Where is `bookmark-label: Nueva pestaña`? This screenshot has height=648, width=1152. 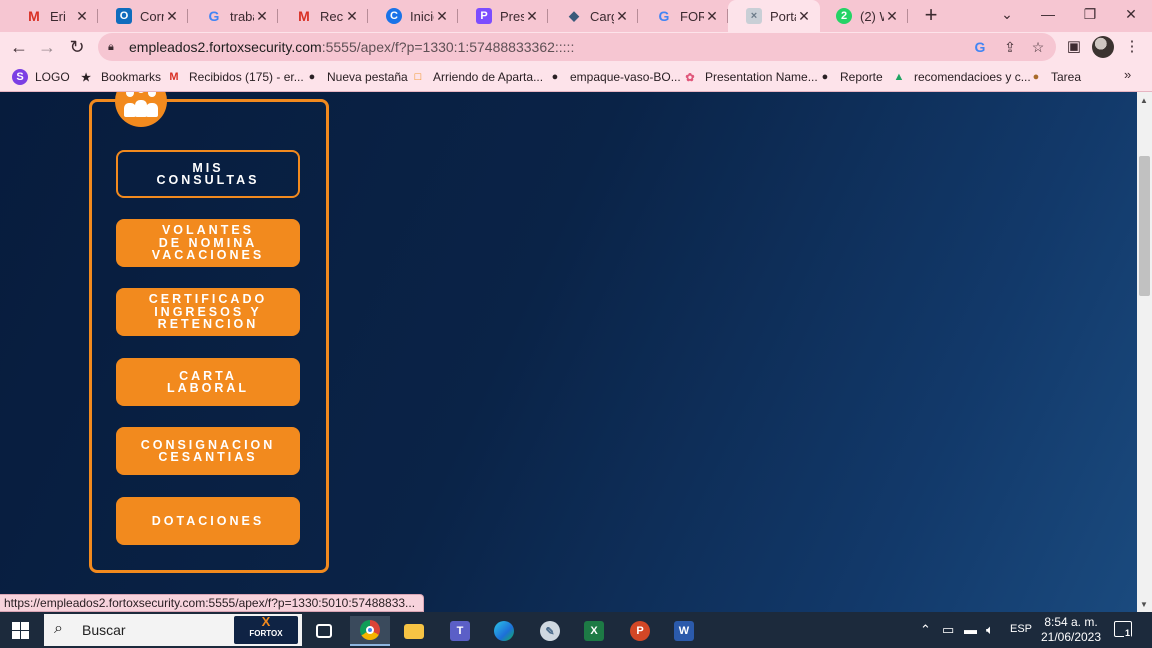 bookmark-label: Nueva pestaña is located at coordinates (367, 77).